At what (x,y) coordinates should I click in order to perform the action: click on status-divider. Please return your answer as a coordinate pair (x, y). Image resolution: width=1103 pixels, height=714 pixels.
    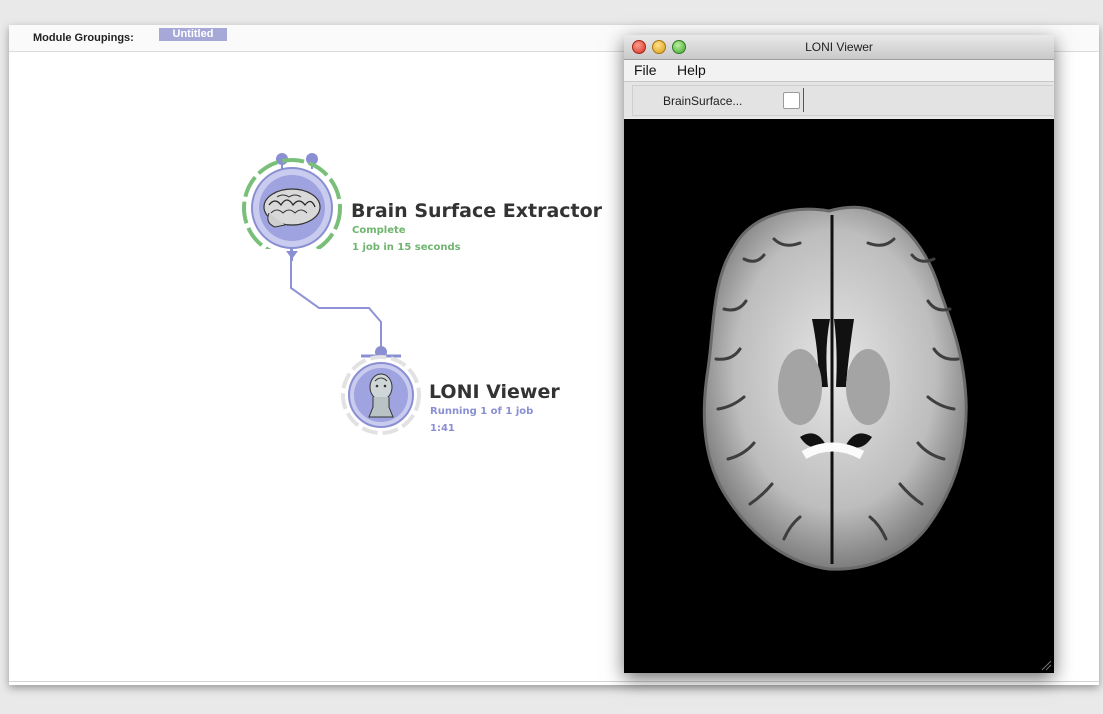
    Looking at the image, I should click on (554, 681).